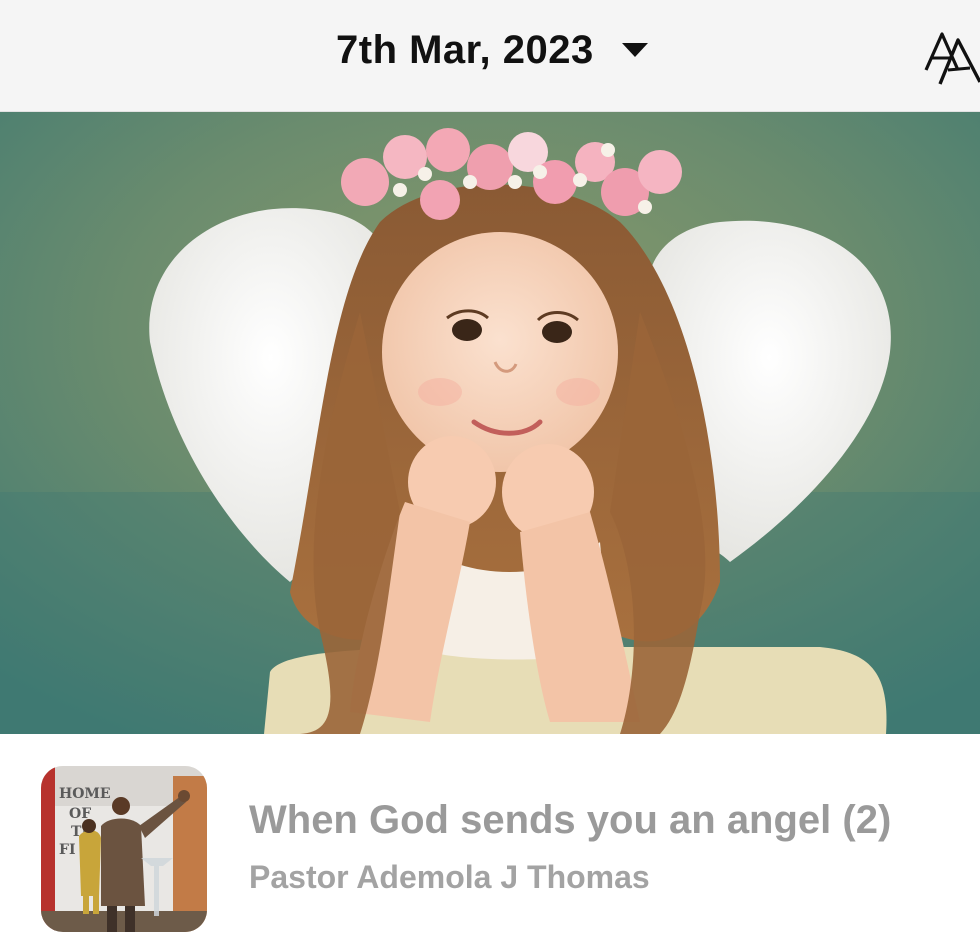 This screenshot has height=952, width=980. I want to click on top-bar: 7th Mar, 2023, so click(490, 56).